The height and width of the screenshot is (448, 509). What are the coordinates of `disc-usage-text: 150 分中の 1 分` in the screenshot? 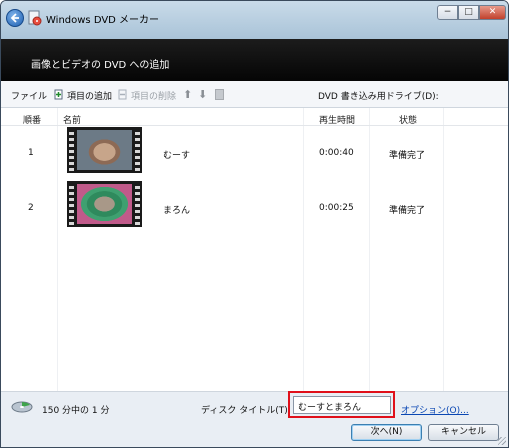 It's located at (76, 411).